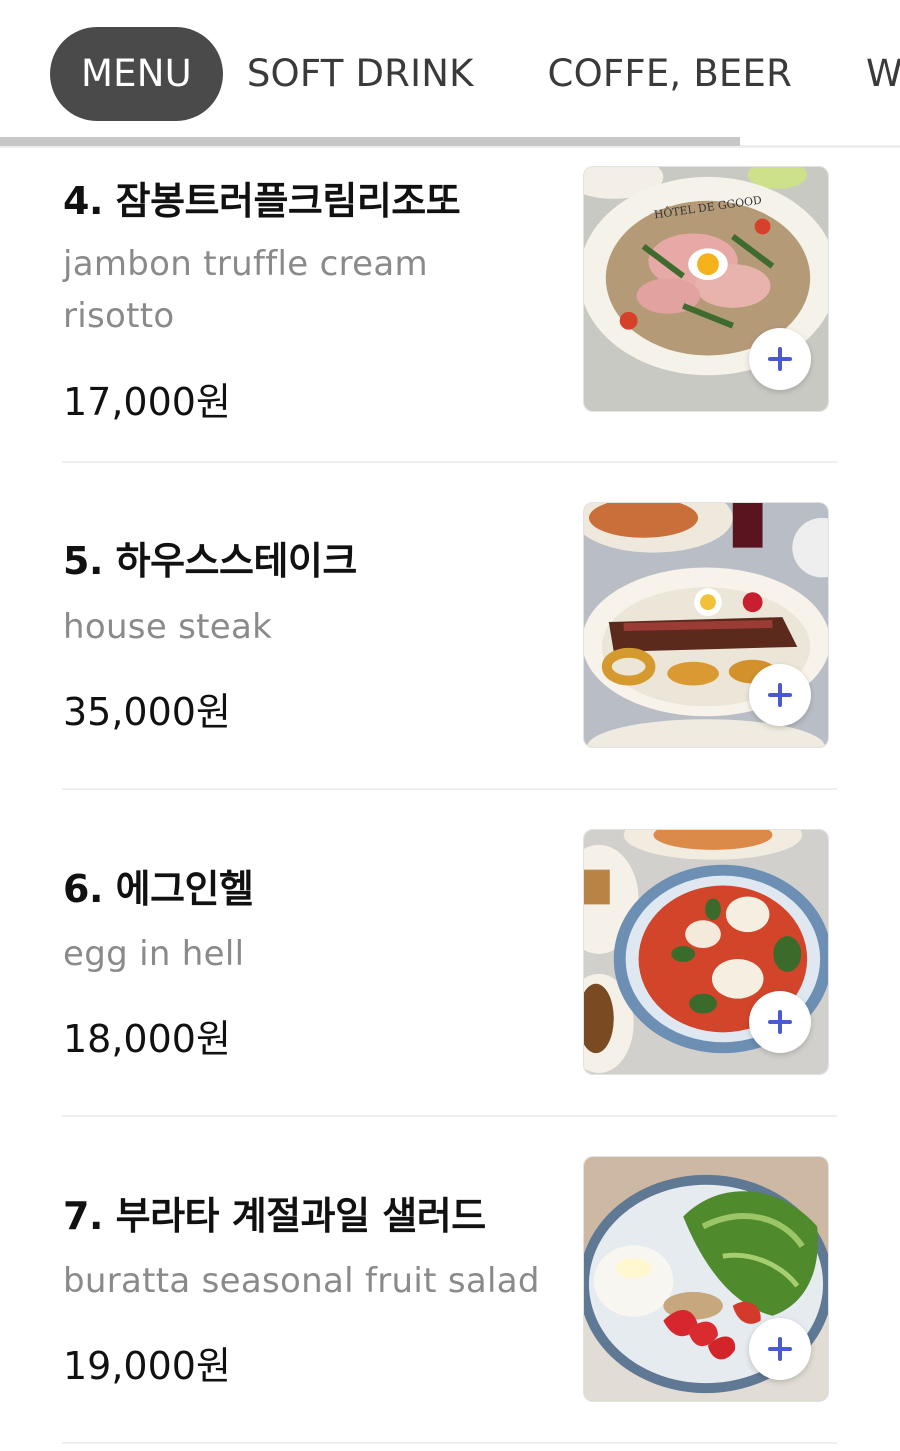 Image resolution: width=900 pixels, height=1451 pixels. Describe the element at coordinates (877, 74) in the screenshot. I see `tab-next-partial: W` at that location.